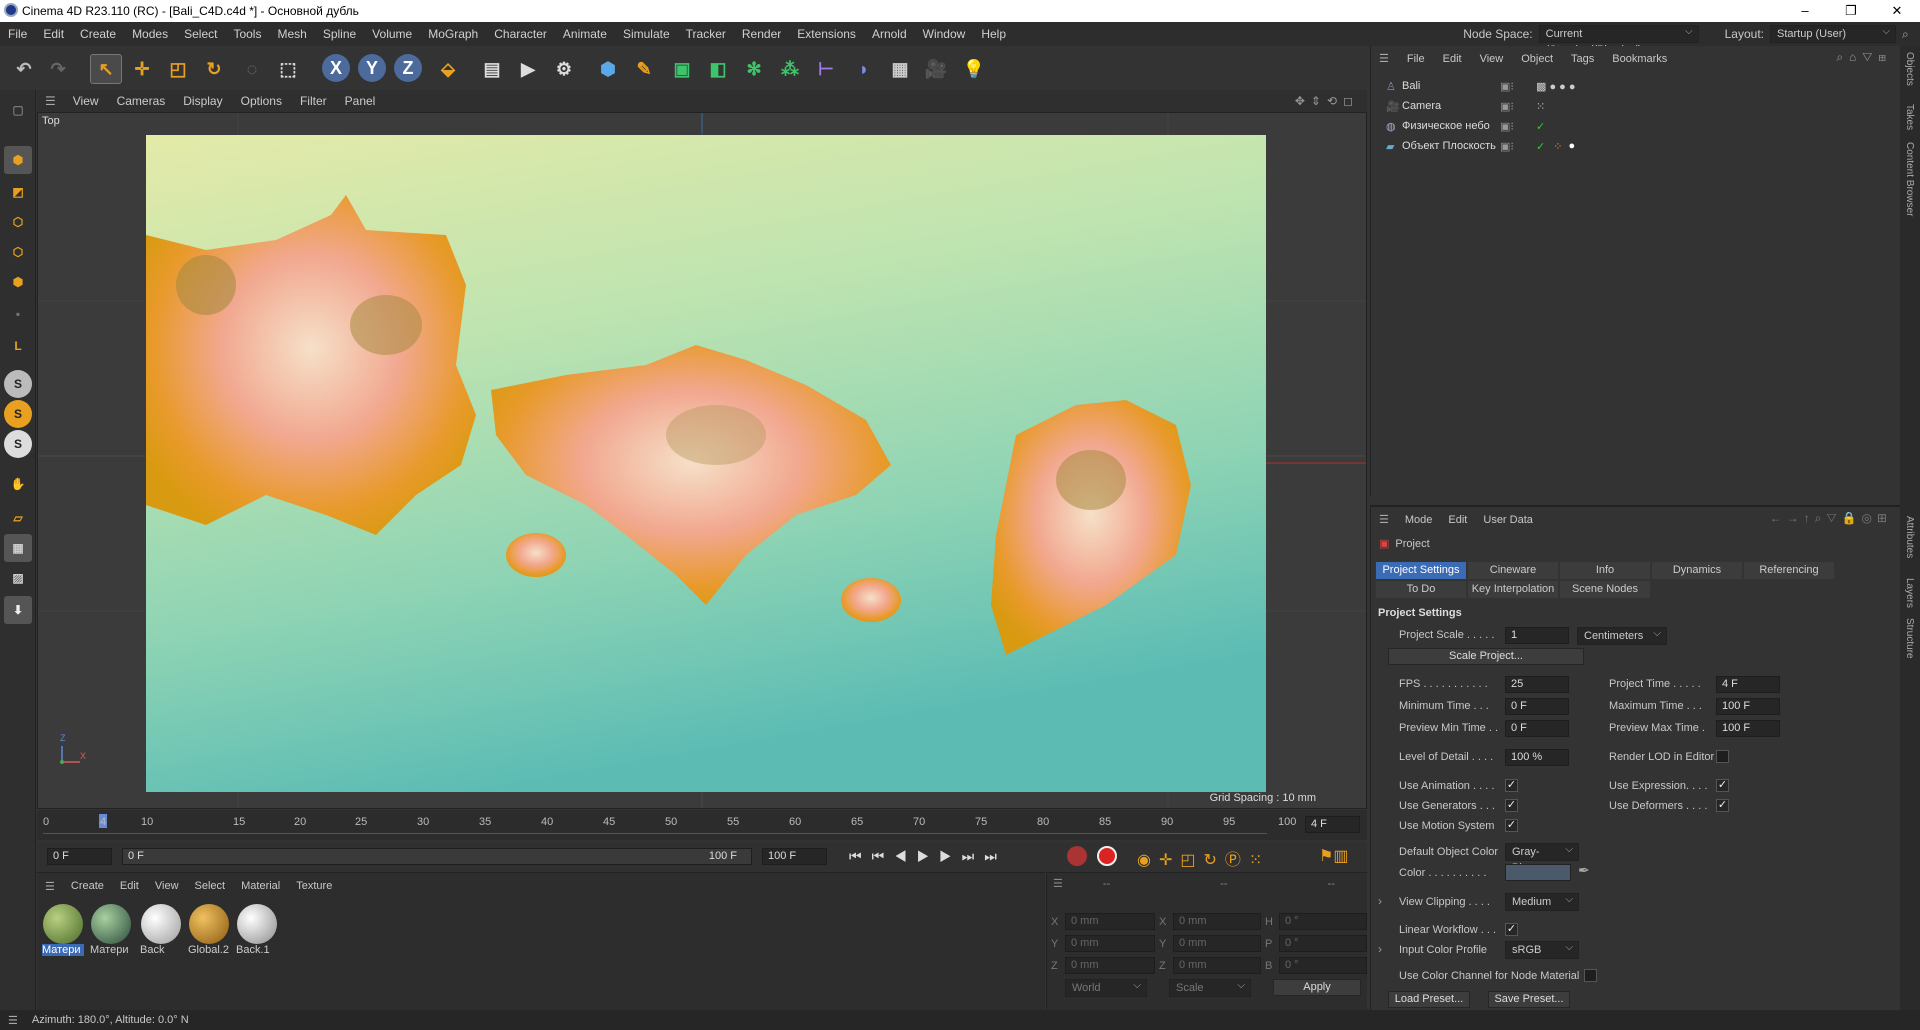 This screenshot has height=1030, width=1920. Describe the element at coordinates (928, 856) in the screenshot. I see `playback-controls: ⏮⏮◀▶▶⏭⏭` at that location.